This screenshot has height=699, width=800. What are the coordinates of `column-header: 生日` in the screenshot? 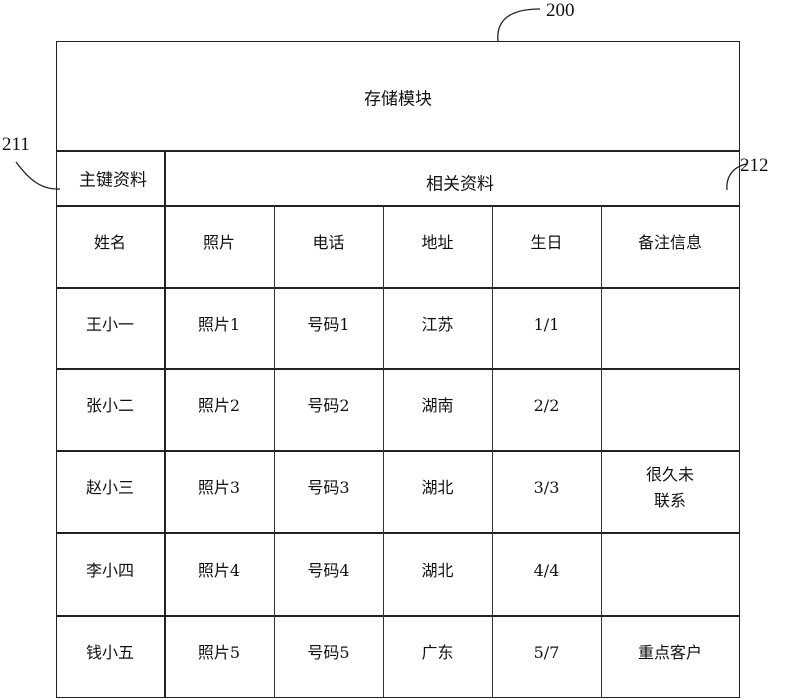 It's located at (546, 242).